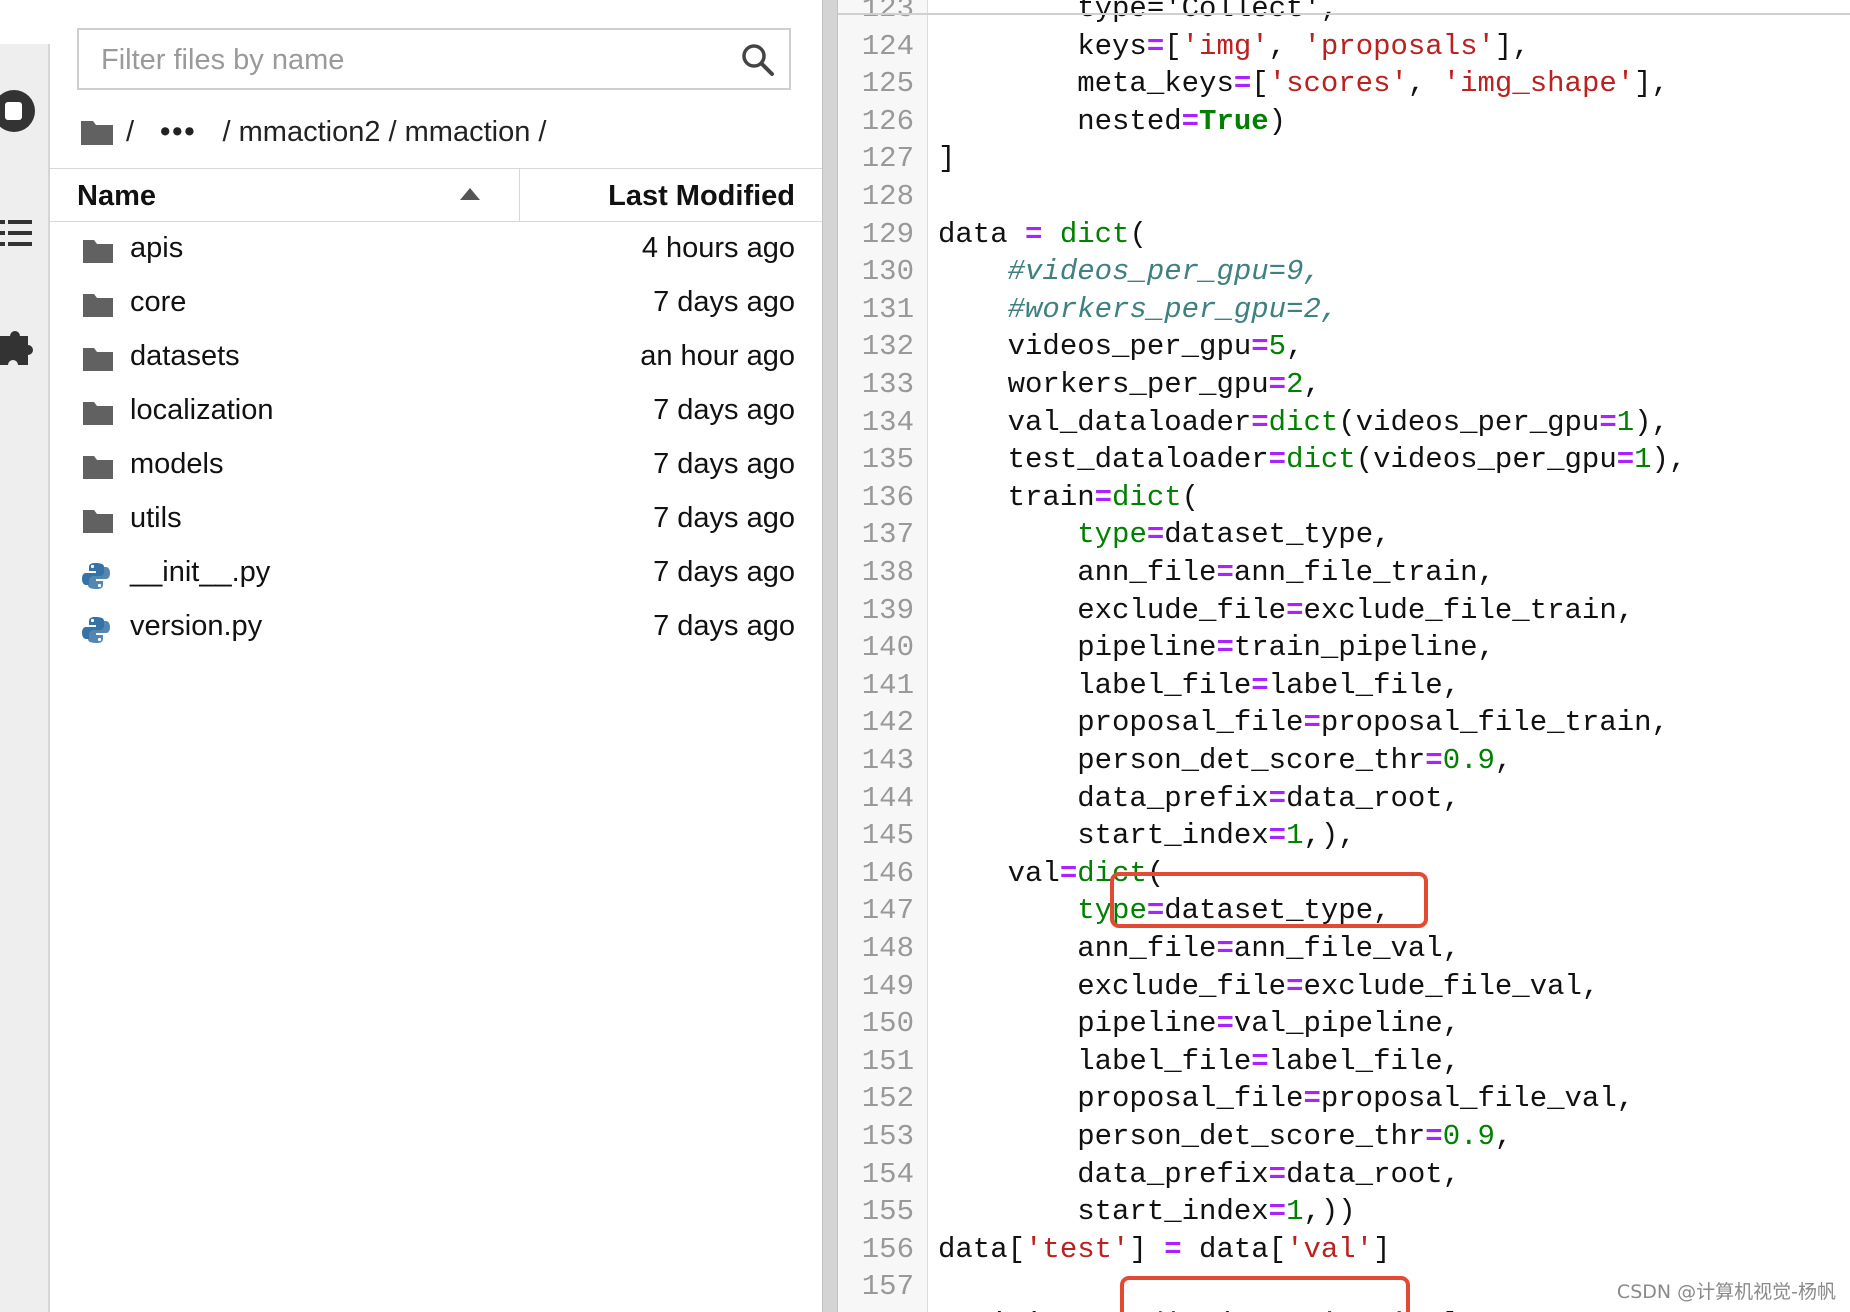  Describe the element at coordinates (436, 305) in the screenshot. I see `file-list-item: core 7 days ago` at that location.